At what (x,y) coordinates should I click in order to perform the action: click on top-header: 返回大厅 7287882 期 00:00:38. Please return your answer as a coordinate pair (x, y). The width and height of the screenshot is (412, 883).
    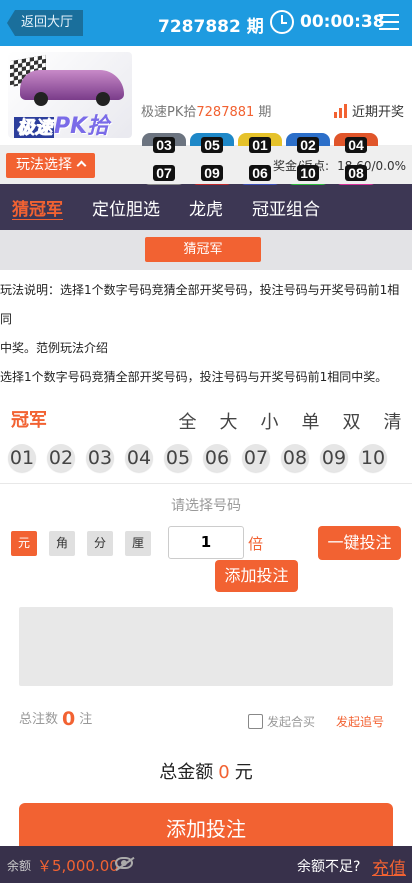
    Looking at the image, I should click on (206, 23).